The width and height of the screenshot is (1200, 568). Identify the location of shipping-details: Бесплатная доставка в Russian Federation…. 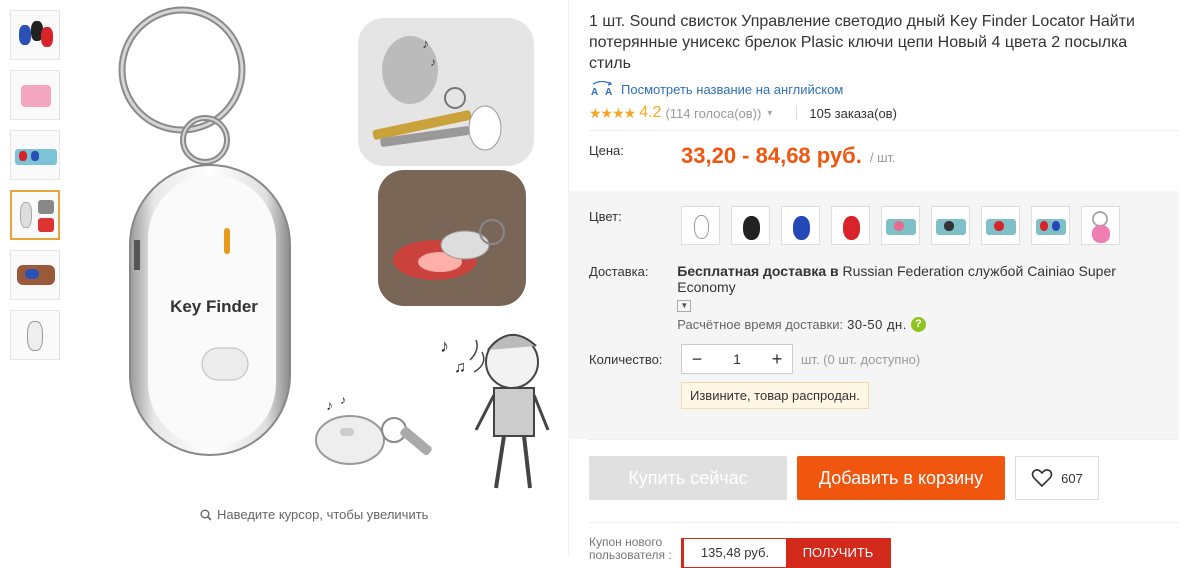
(917, 297).